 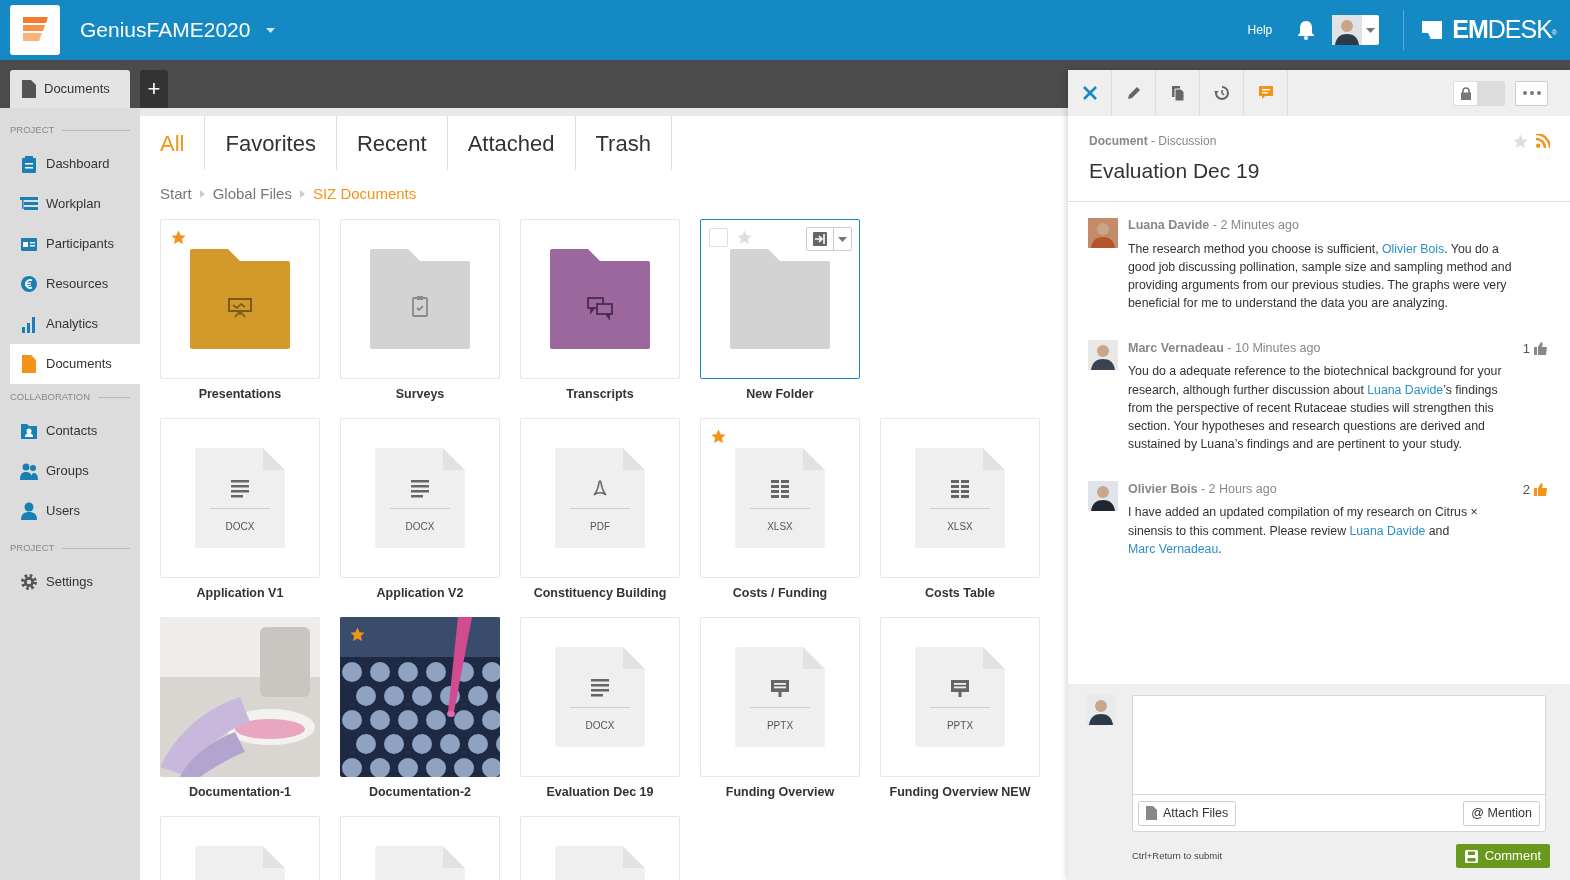 What do you see at coordinates (35, 30) in the screenshot?
I see `app-logo` at bounding box center [35, 30].